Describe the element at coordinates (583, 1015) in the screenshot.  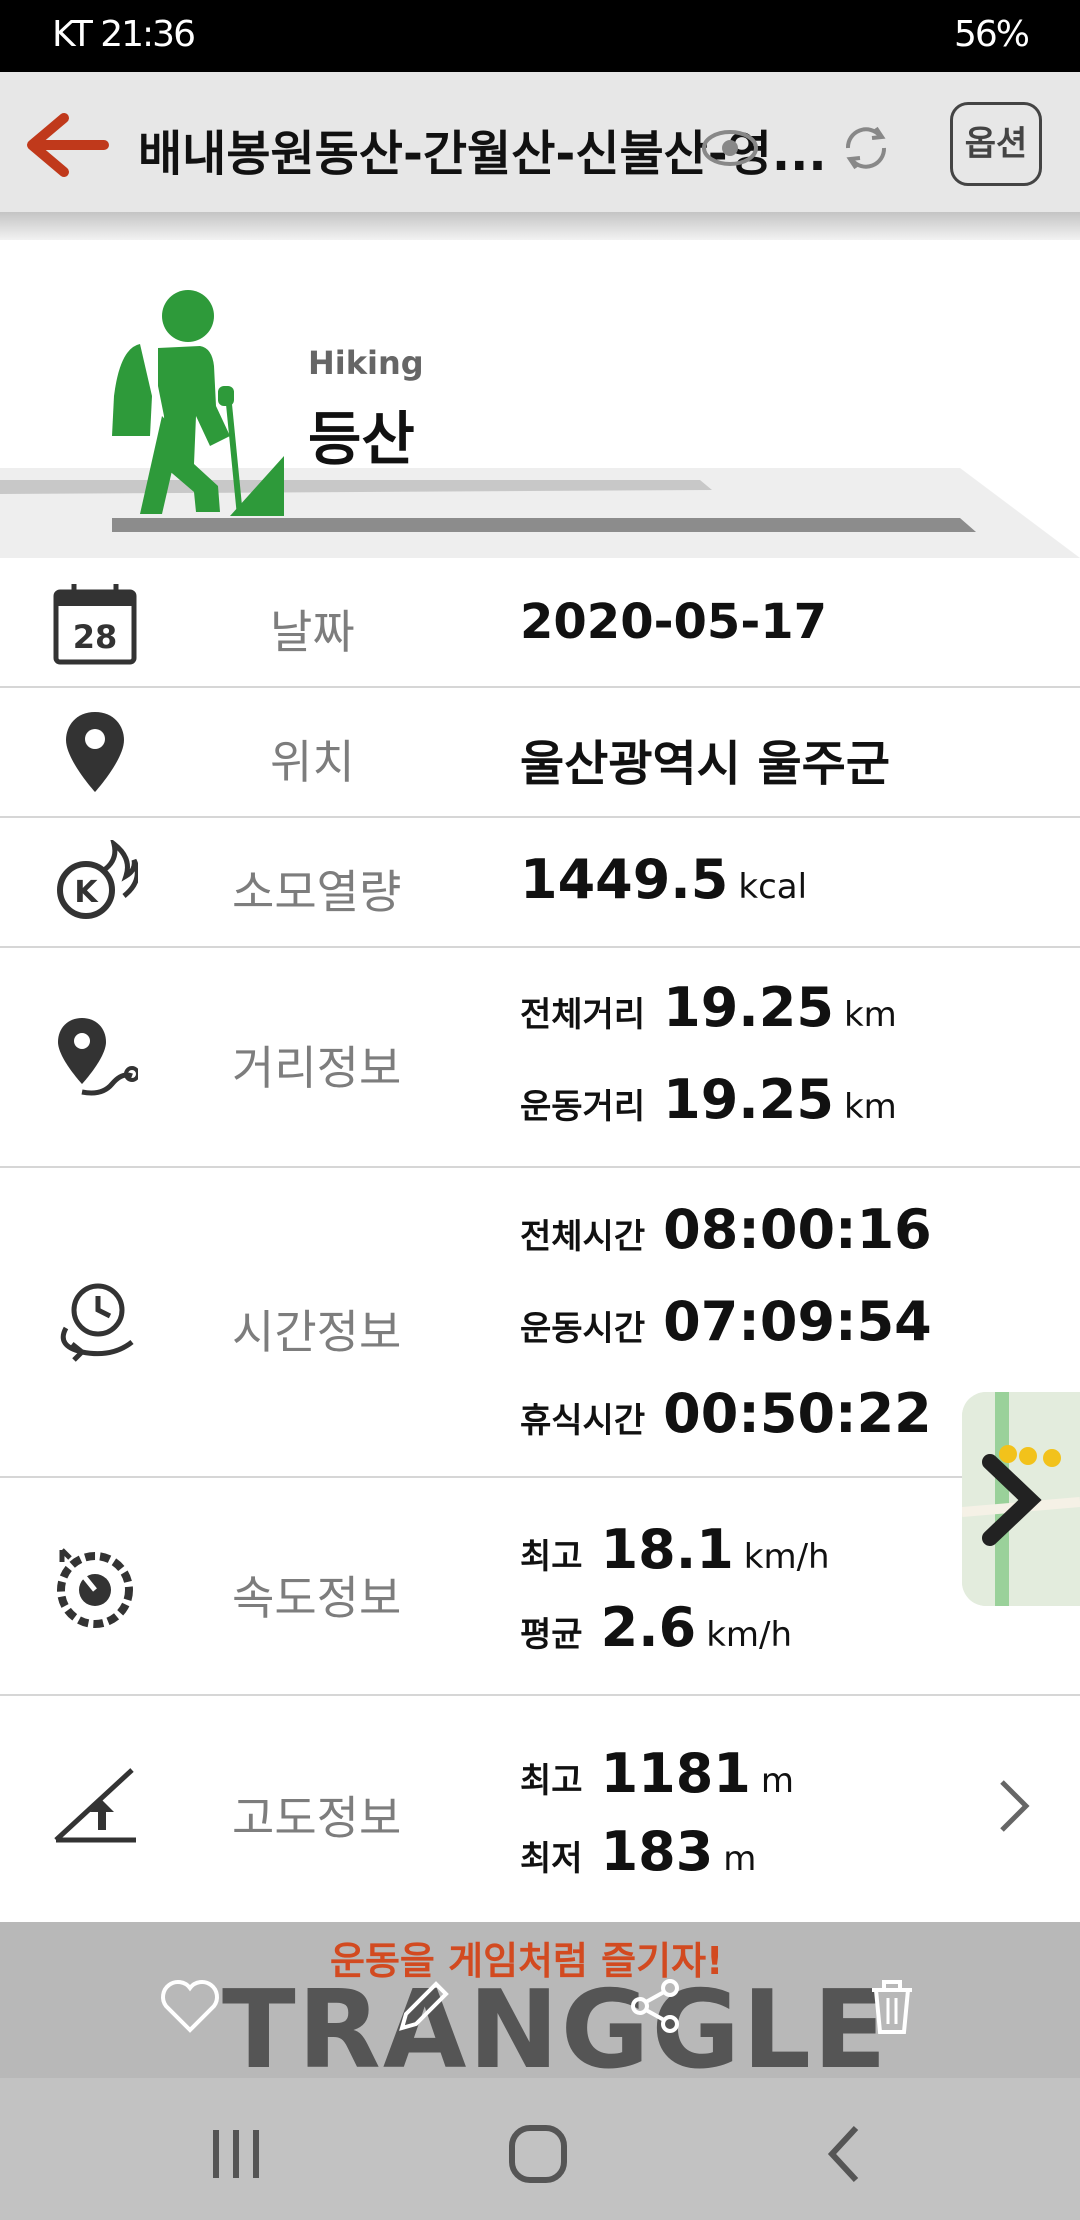
I see `total-distance-label: 전체거리` at that location.